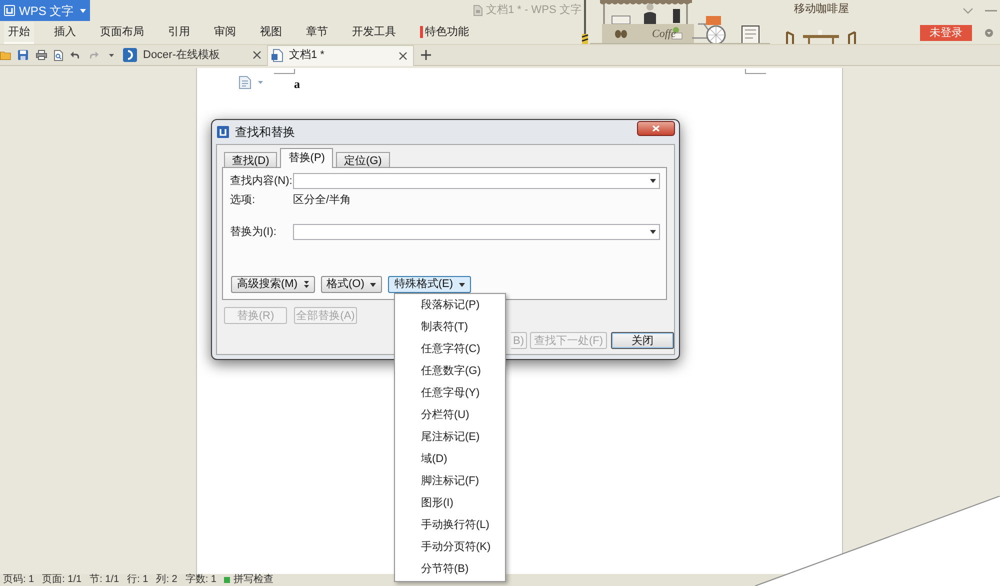  I want to click on menu-item: 图形(I), so click(450, 503).